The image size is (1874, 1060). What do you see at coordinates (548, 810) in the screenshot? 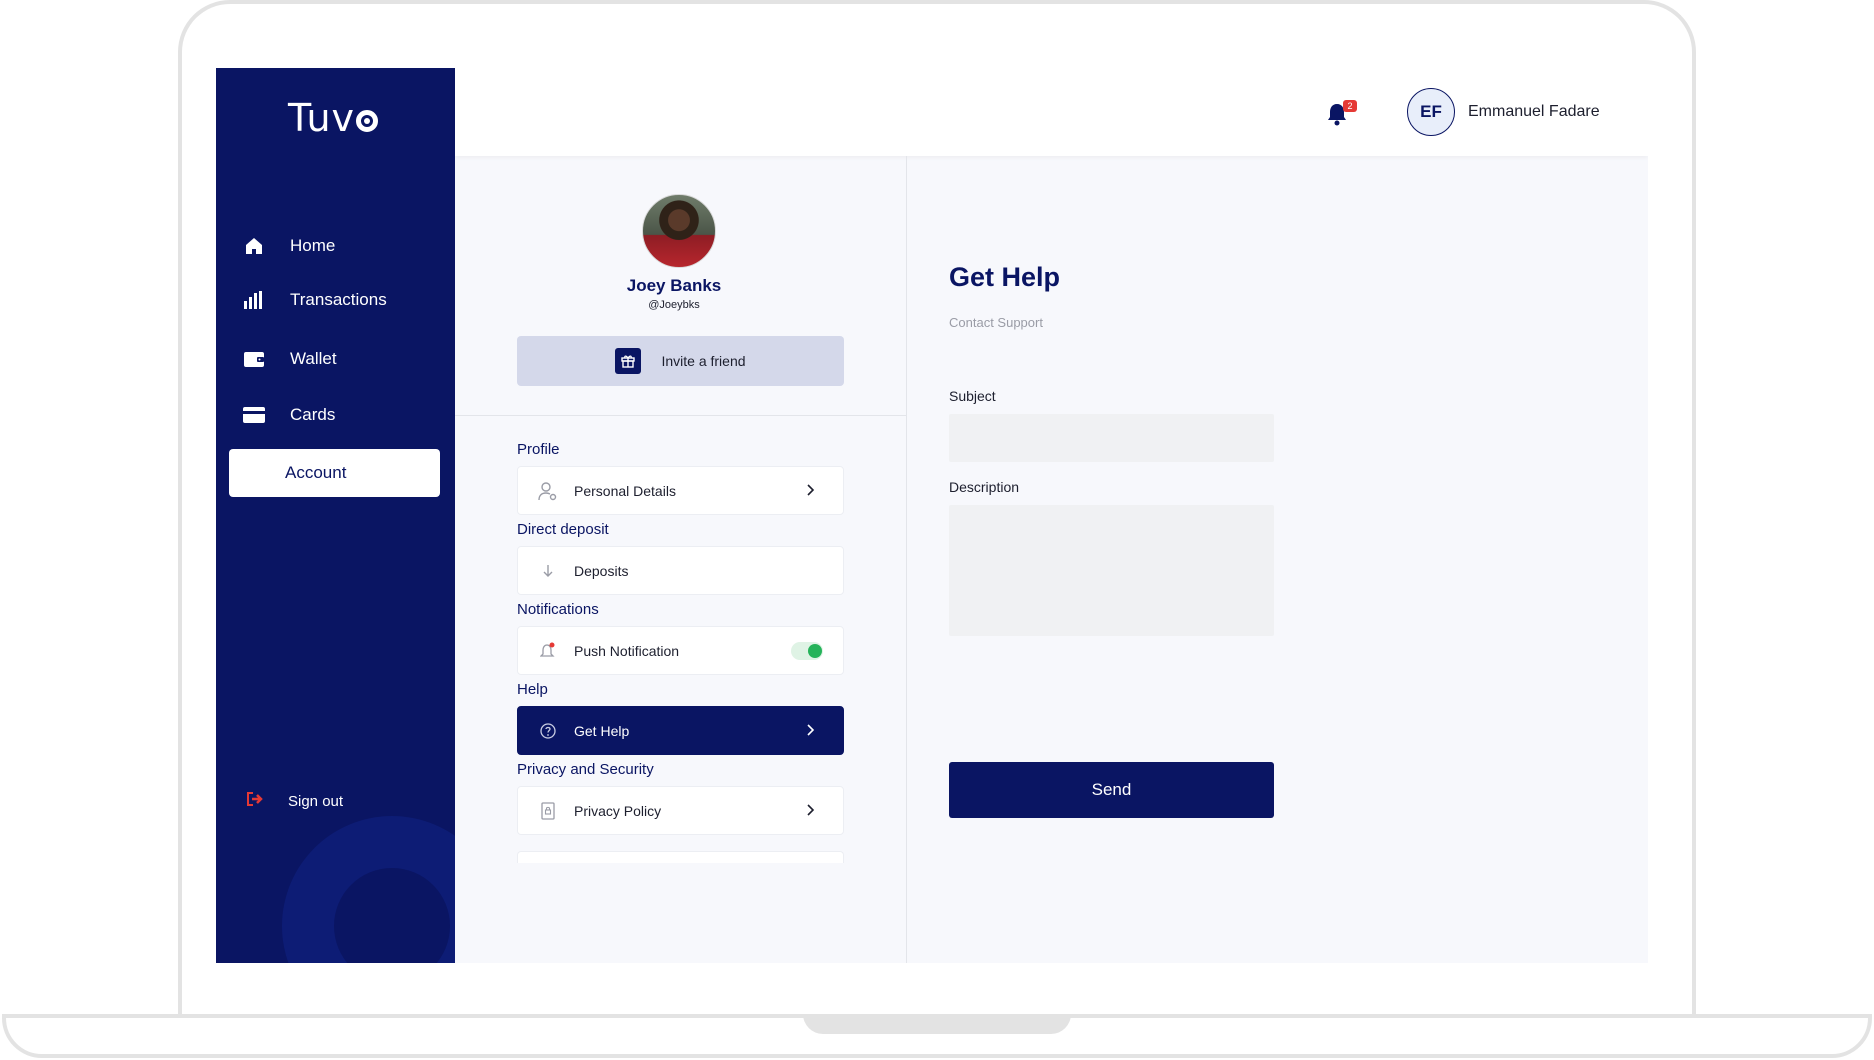
I see `document-lock-icon` at bounding box center [548, 810].